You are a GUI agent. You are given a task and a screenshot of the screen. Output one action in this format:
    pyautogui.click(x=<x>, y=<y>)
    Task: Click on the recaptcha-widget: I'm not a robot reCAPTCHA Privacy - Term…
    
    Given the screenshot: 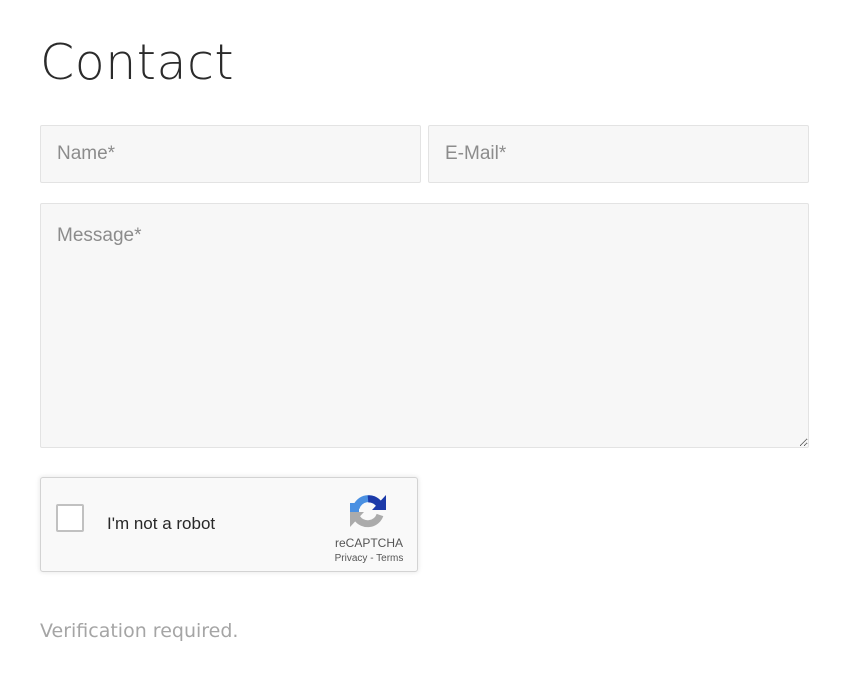 What is the action you would take?
    pyautogui.click(x=229, y=524)
    